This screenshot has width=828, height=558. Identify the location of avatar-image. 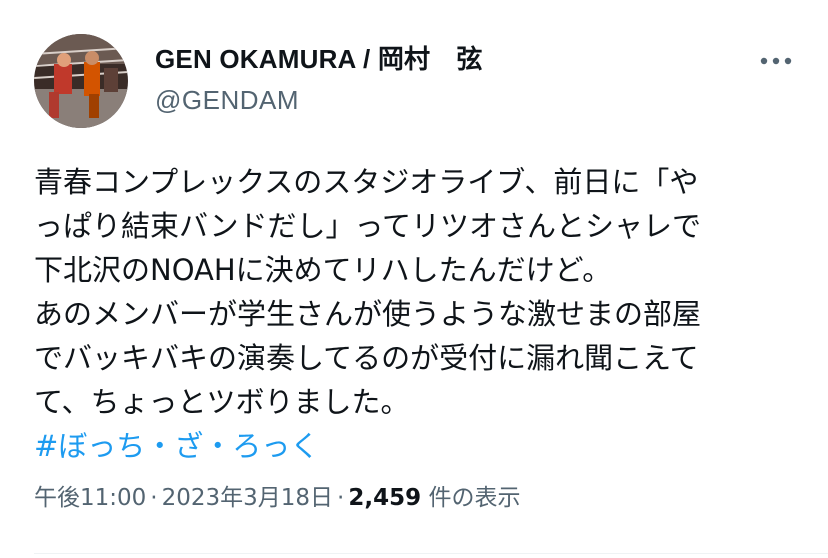
(81, 81).